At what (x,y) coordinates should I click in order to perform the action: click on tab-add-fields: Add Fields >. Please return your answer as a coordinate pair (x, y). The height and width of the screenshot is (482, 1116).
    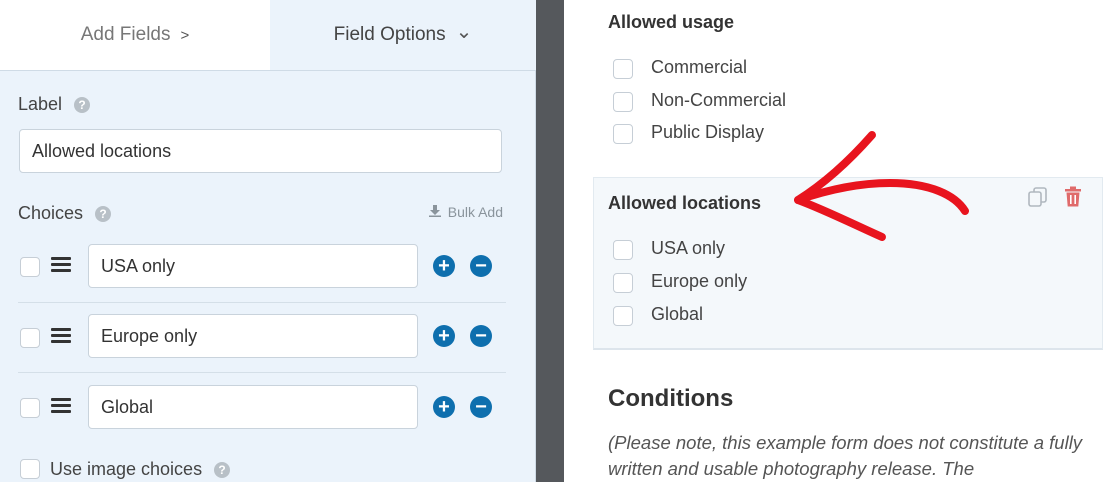
    Looking at the image, I should click on (135, 35).